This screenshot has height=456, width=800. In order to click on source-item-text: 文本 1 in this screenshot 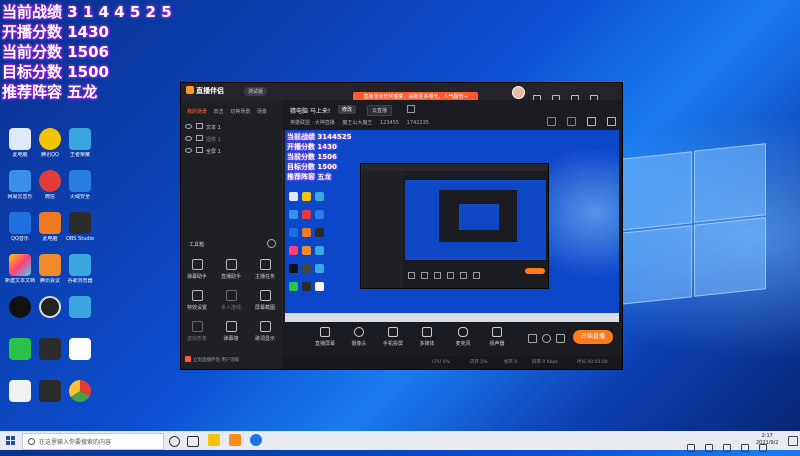, I will do `click(203, 127)`.